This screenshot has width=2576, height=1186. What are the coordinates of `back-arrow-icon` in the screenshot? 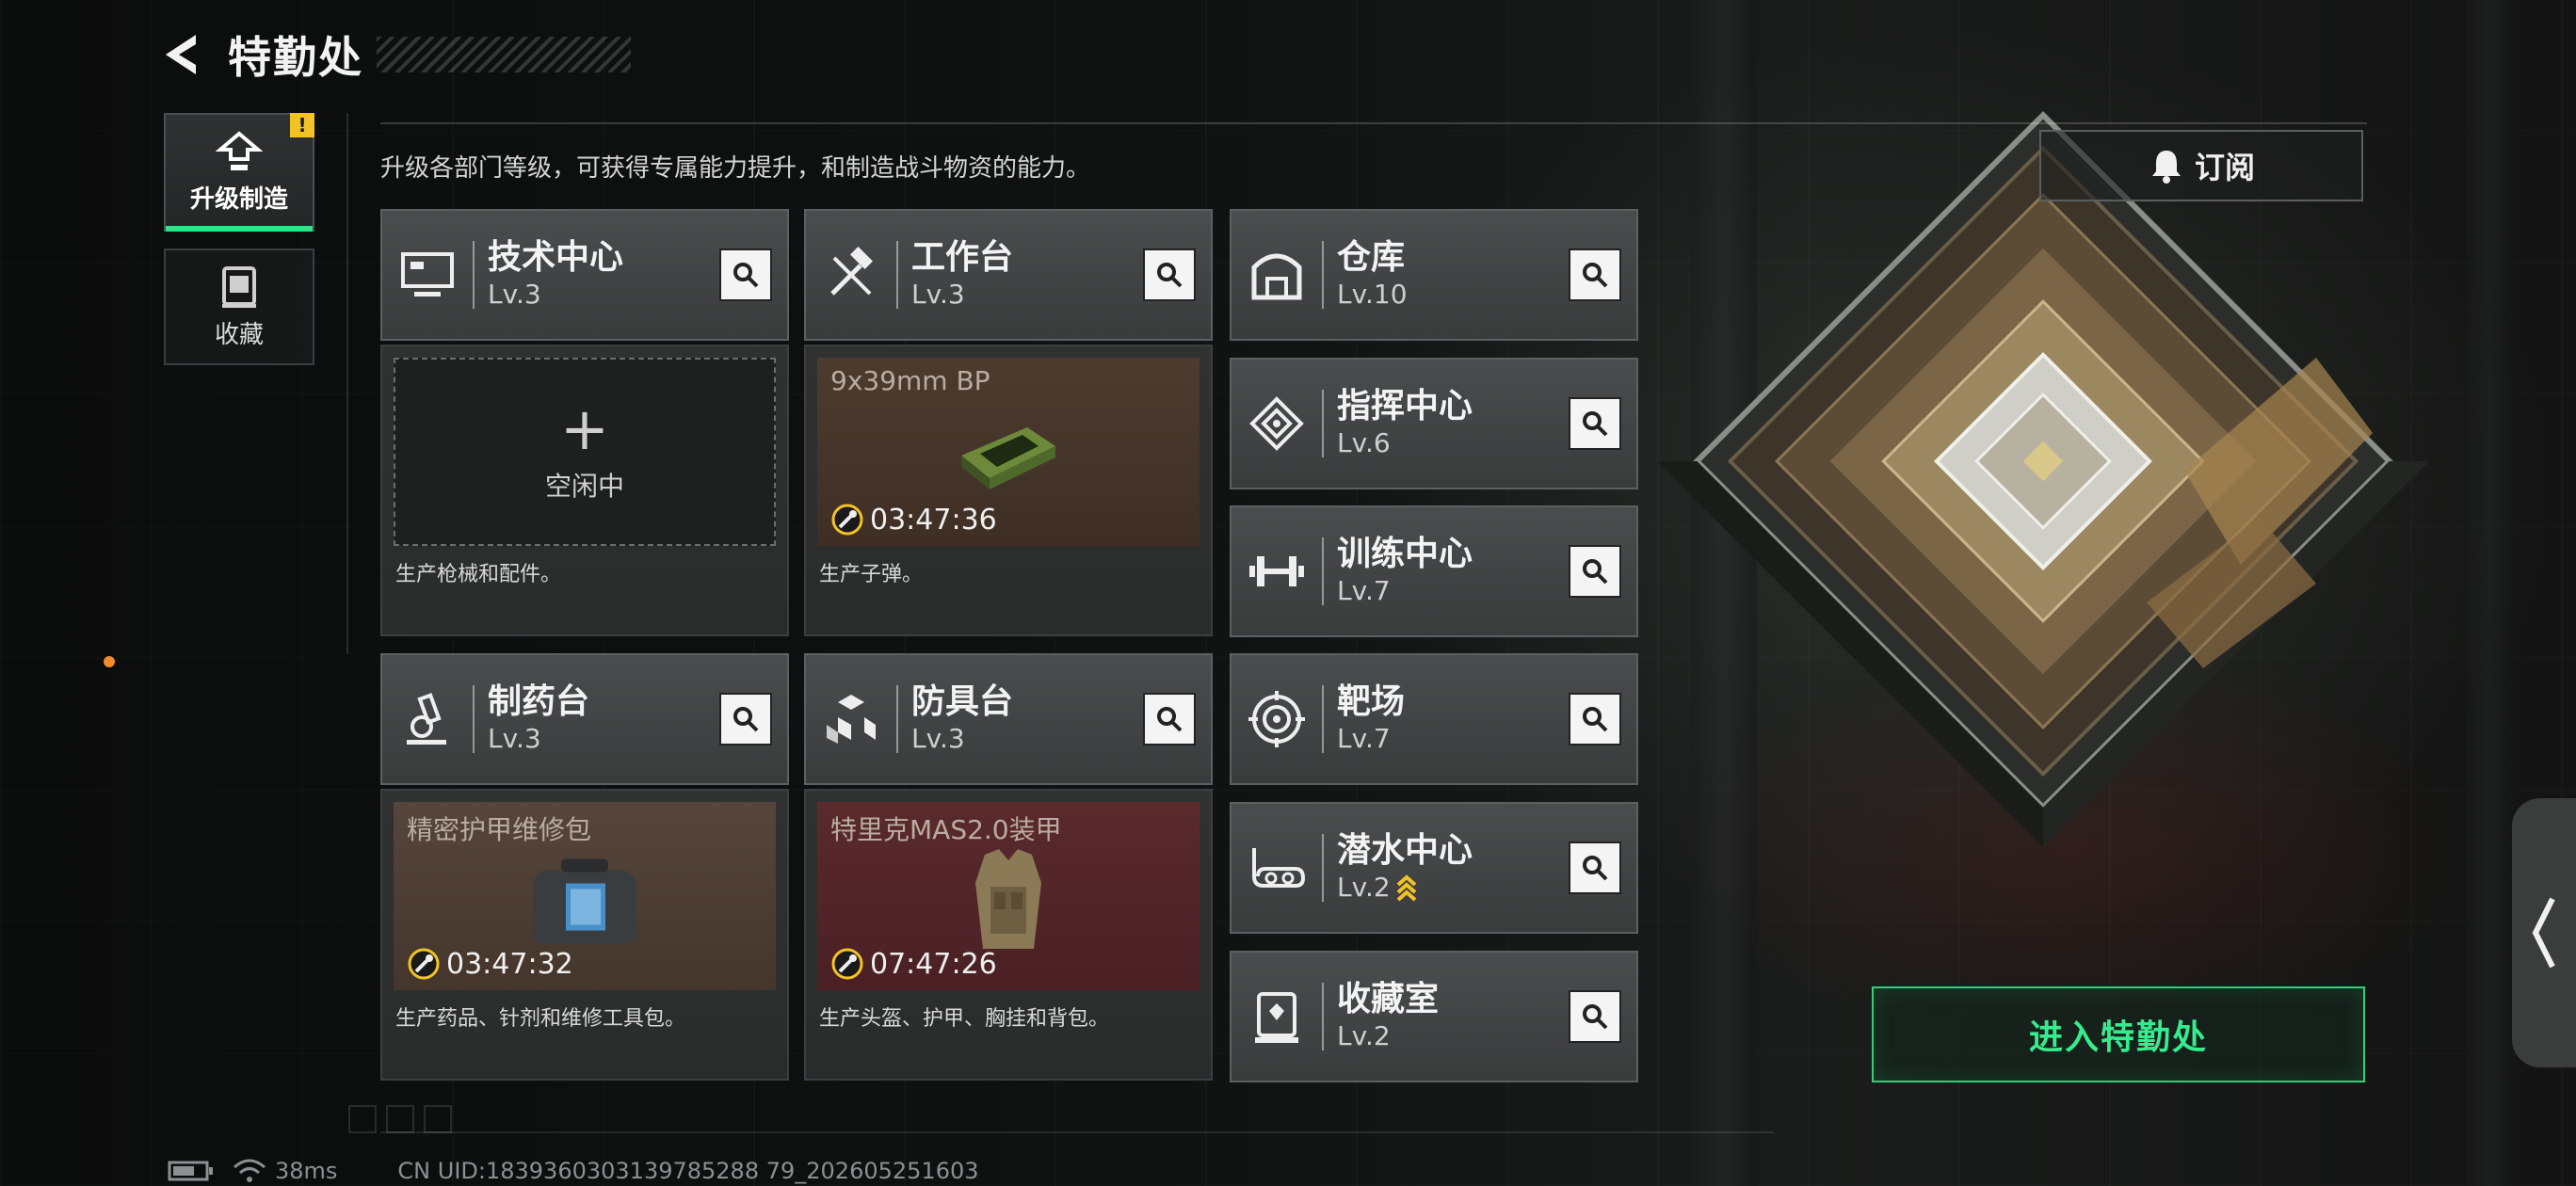 It's located at (183, 54).